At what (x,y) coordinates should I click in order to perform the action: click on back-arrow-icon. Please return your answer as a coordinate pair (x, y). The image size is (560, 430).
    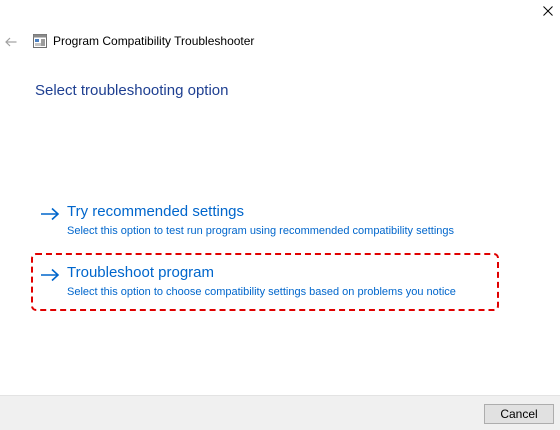
    Looking at the image, I should click on (11, 42).